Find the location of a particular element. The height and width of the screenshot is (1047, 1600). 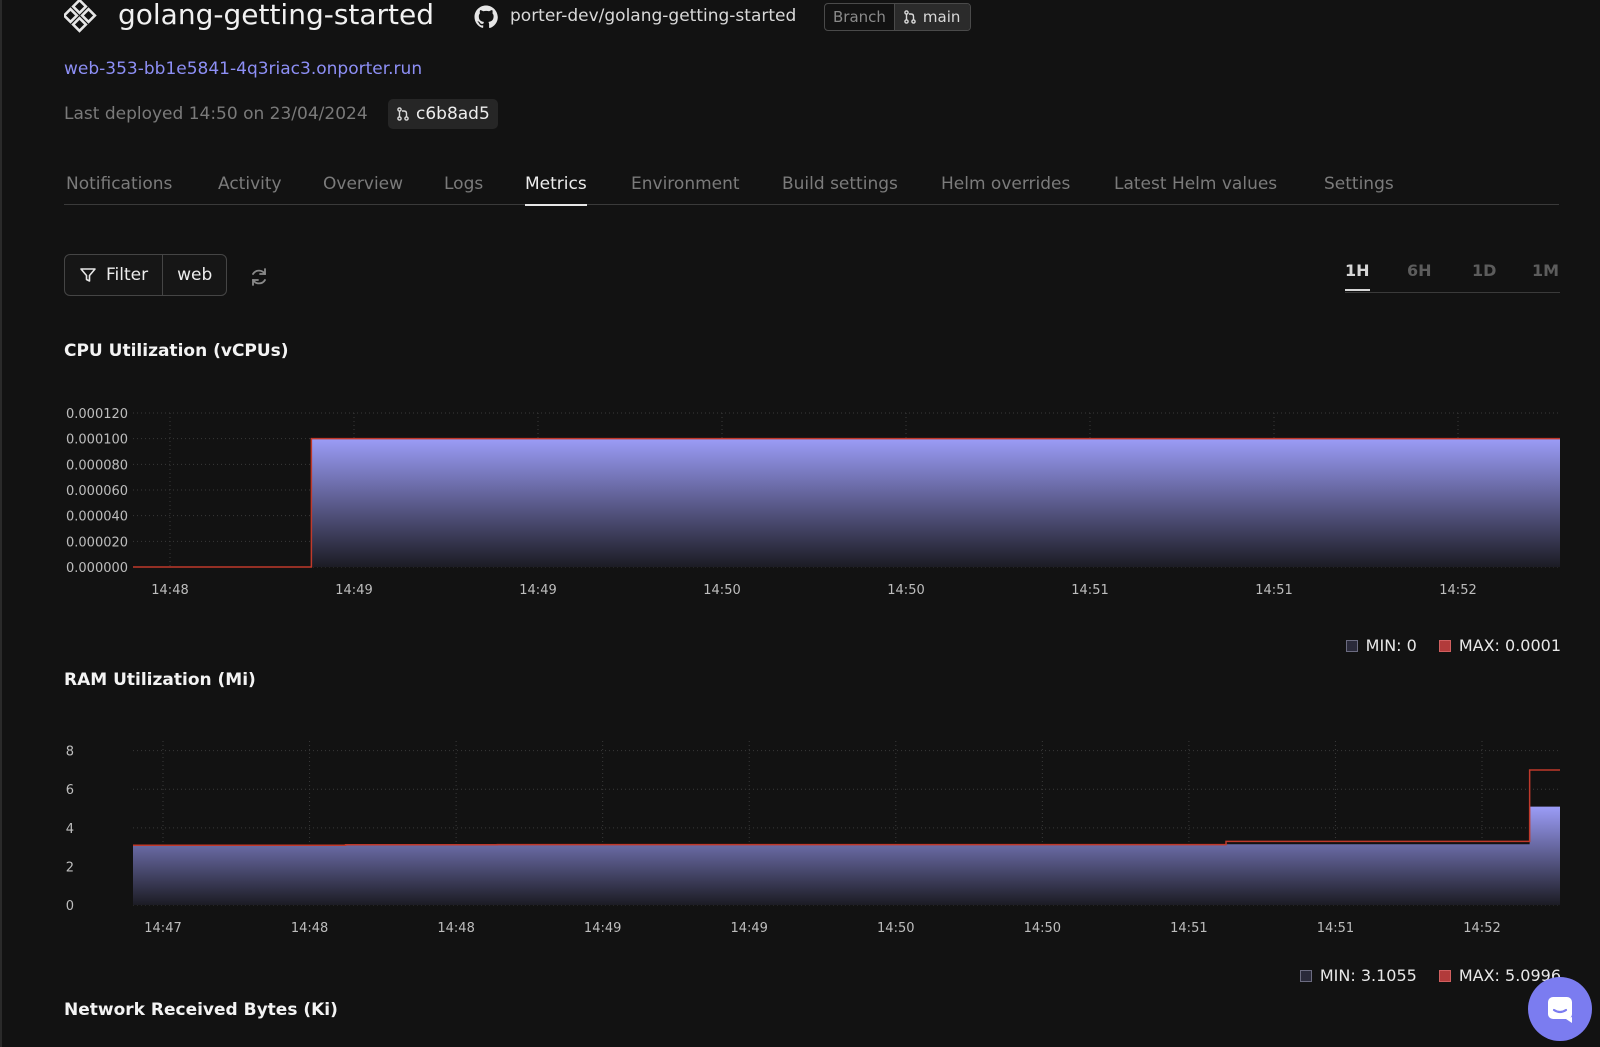

app-title: golang-getting-started is located at coordinates (276, 15).